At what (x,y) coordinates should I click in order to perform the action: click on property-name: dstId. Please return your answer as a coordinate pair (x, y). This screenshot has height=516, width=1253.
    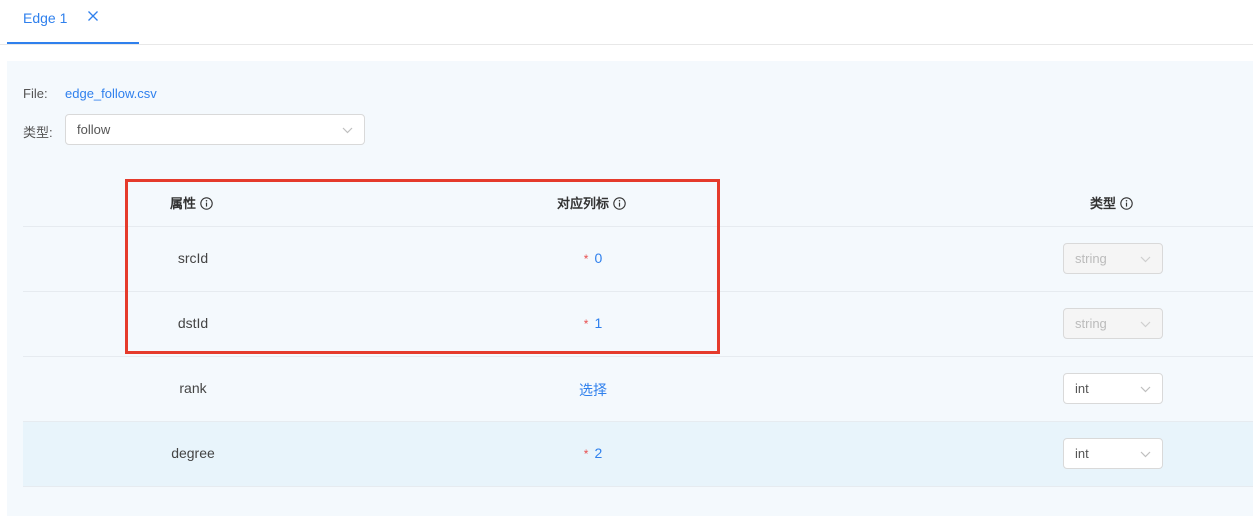
    Looking at the image, I should click on (193, 323).